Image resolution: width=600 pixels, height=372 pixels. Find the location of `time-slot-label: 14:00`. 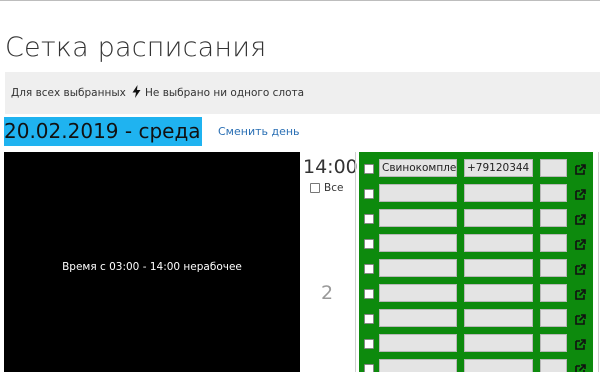

time-slot-label: 14:00 is located at coordinates (330, 167).